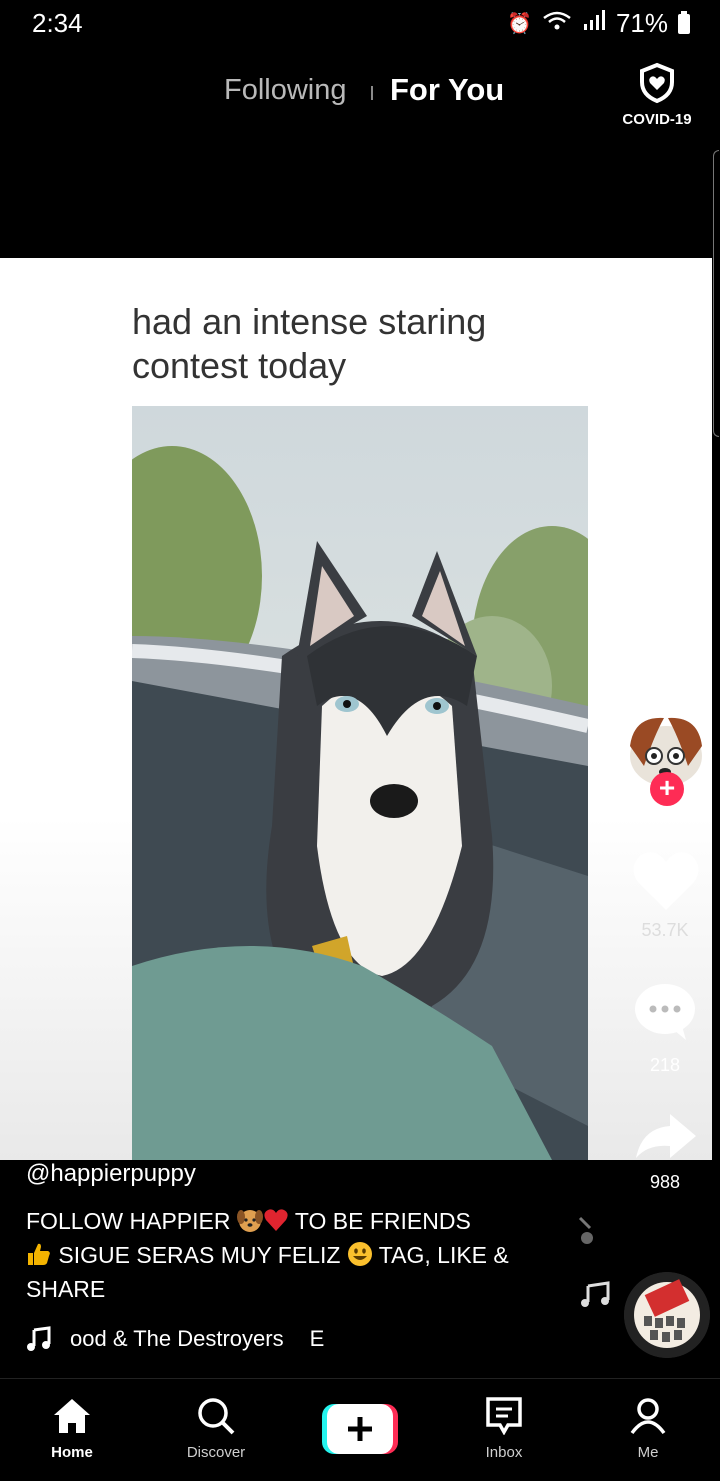  I want to click on nav-me: Me, so click(648, 1429).